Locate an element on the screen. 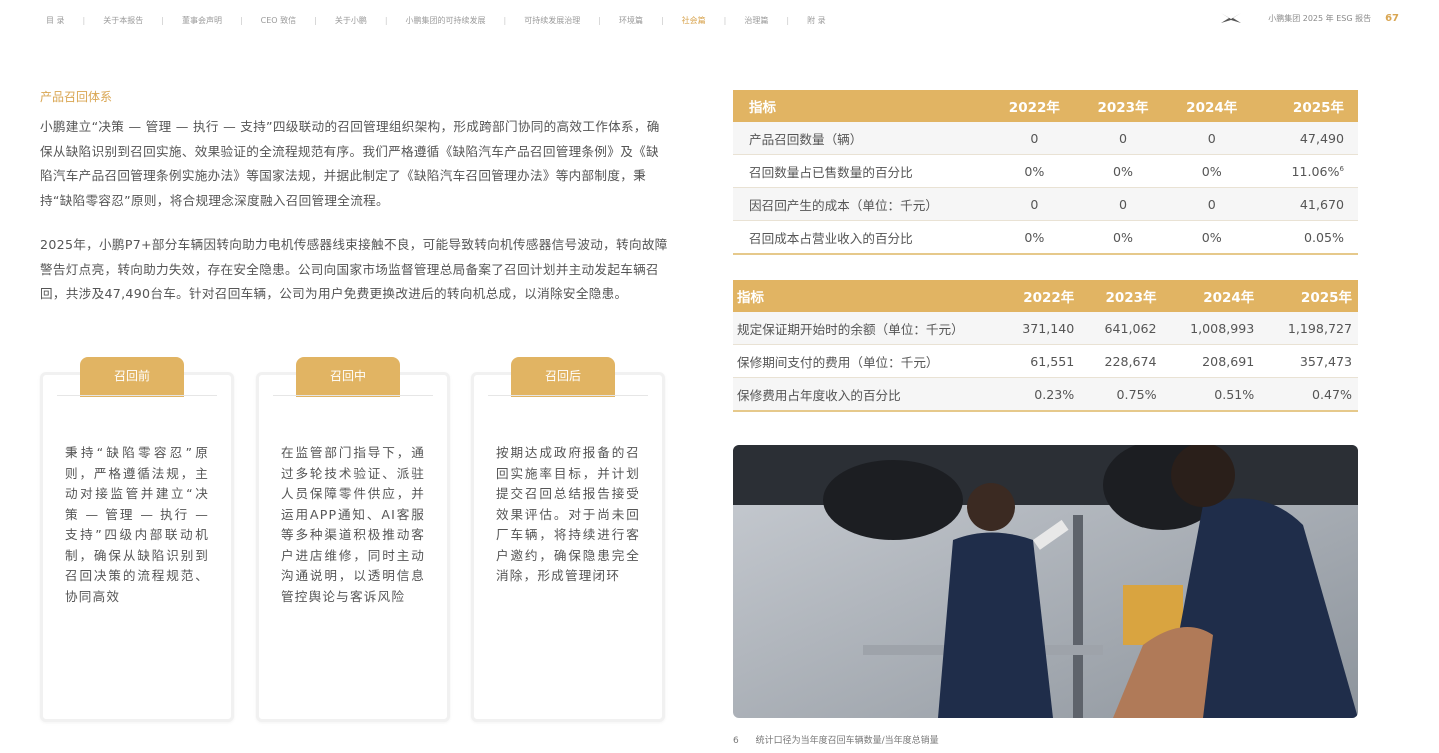  report-title: 小鹏集团 2025 年 ESG 报告 is located at coordinates (1320, 18).